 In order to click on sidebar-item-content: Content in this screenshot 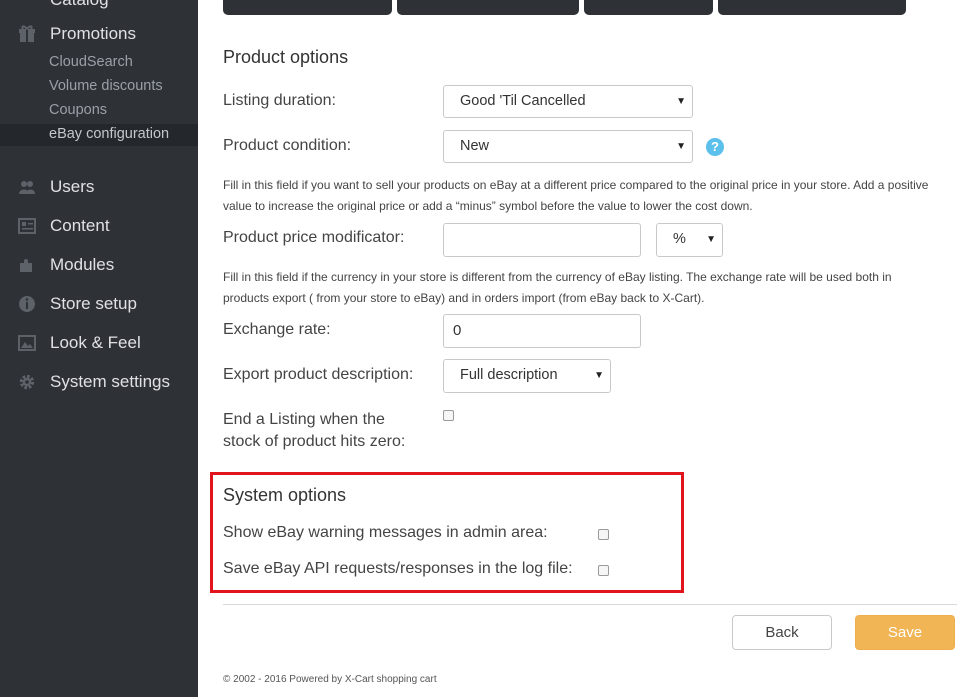, I will do `click(99, 226)`.